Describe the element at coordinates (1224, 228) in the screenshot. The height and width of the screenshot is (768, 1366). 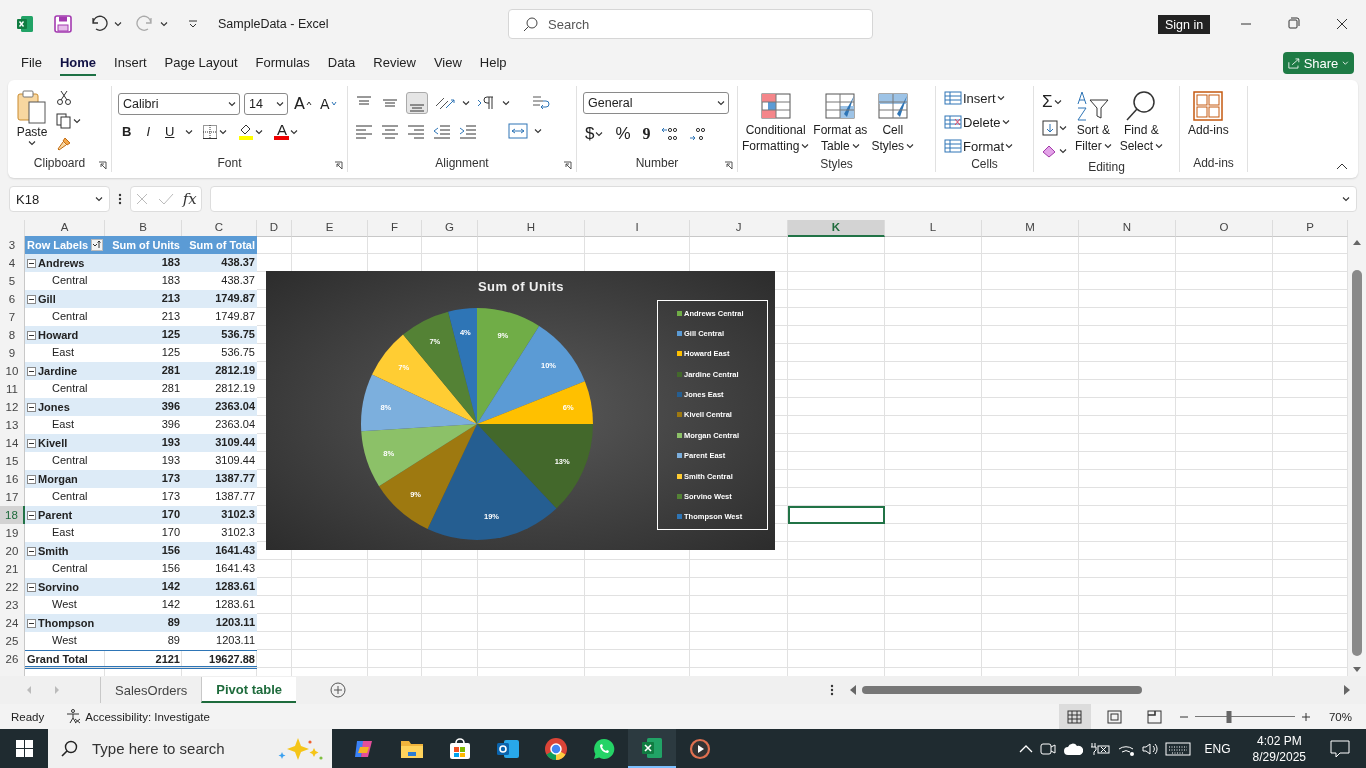
I see `column-header: O` at that location.